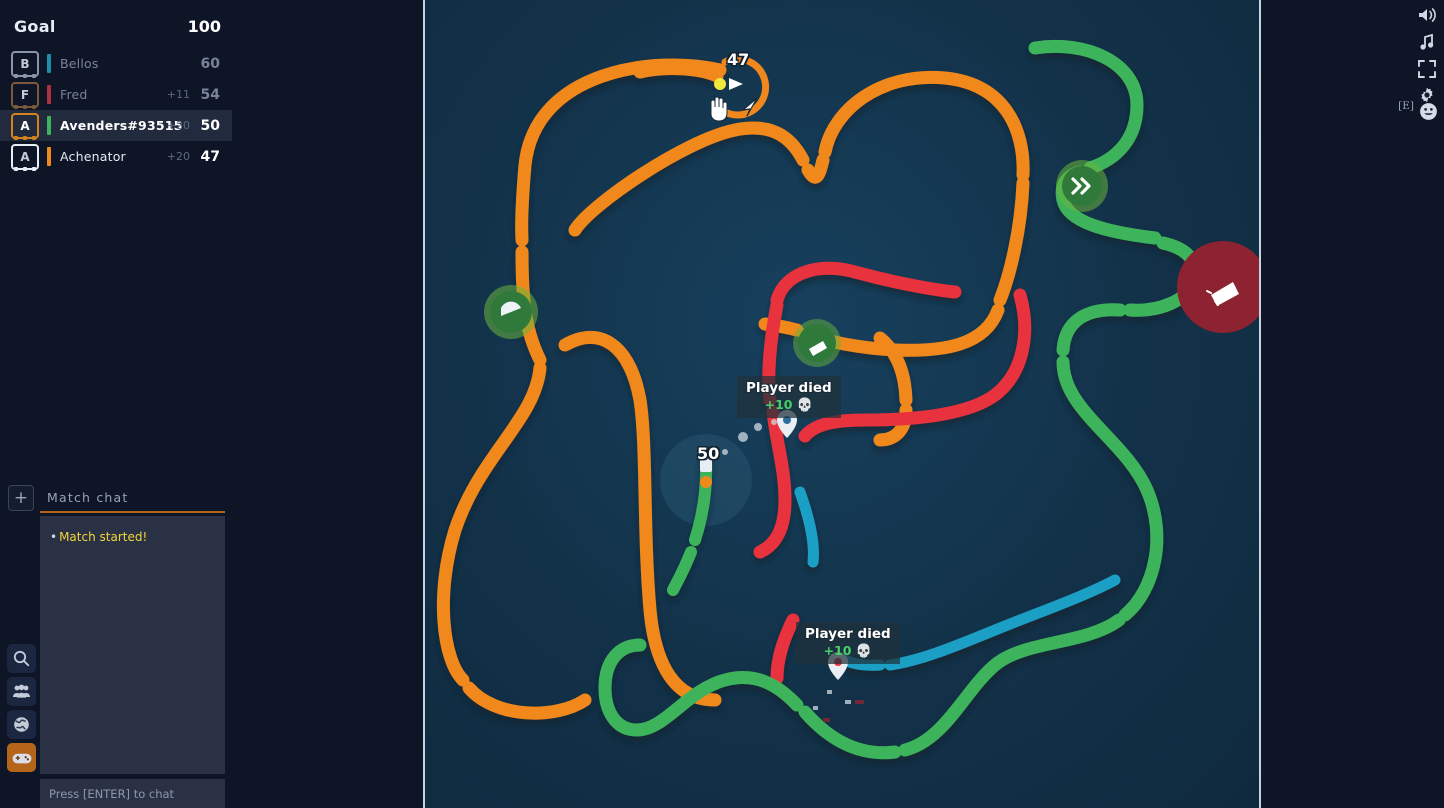 The height and width of the screenshot is (808, 1444). I want to click on chat-title: Match chat, so click(88, 497).